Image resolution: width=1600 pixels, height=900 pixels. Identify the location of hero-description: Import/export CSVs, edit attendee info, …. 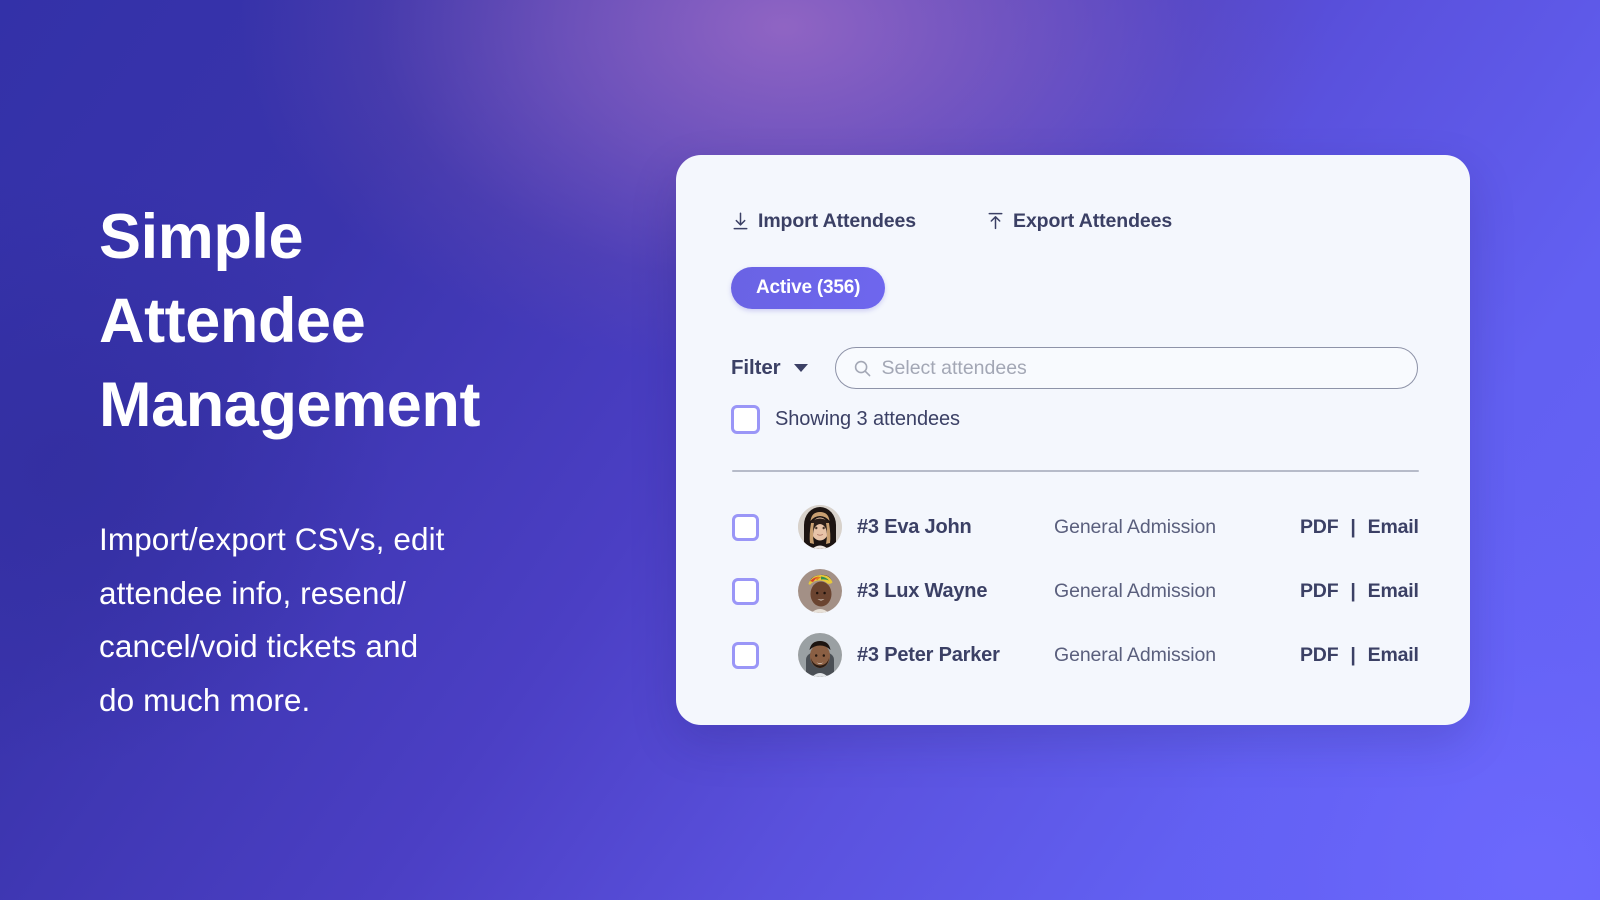
(272, 619).